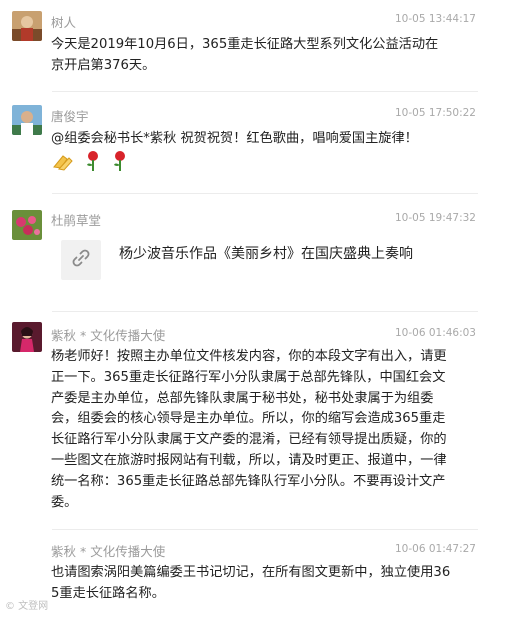 Image resolution: width=506 pixels, height=617 pixels. I want to click on link-thumbnail, so click(81, 260).